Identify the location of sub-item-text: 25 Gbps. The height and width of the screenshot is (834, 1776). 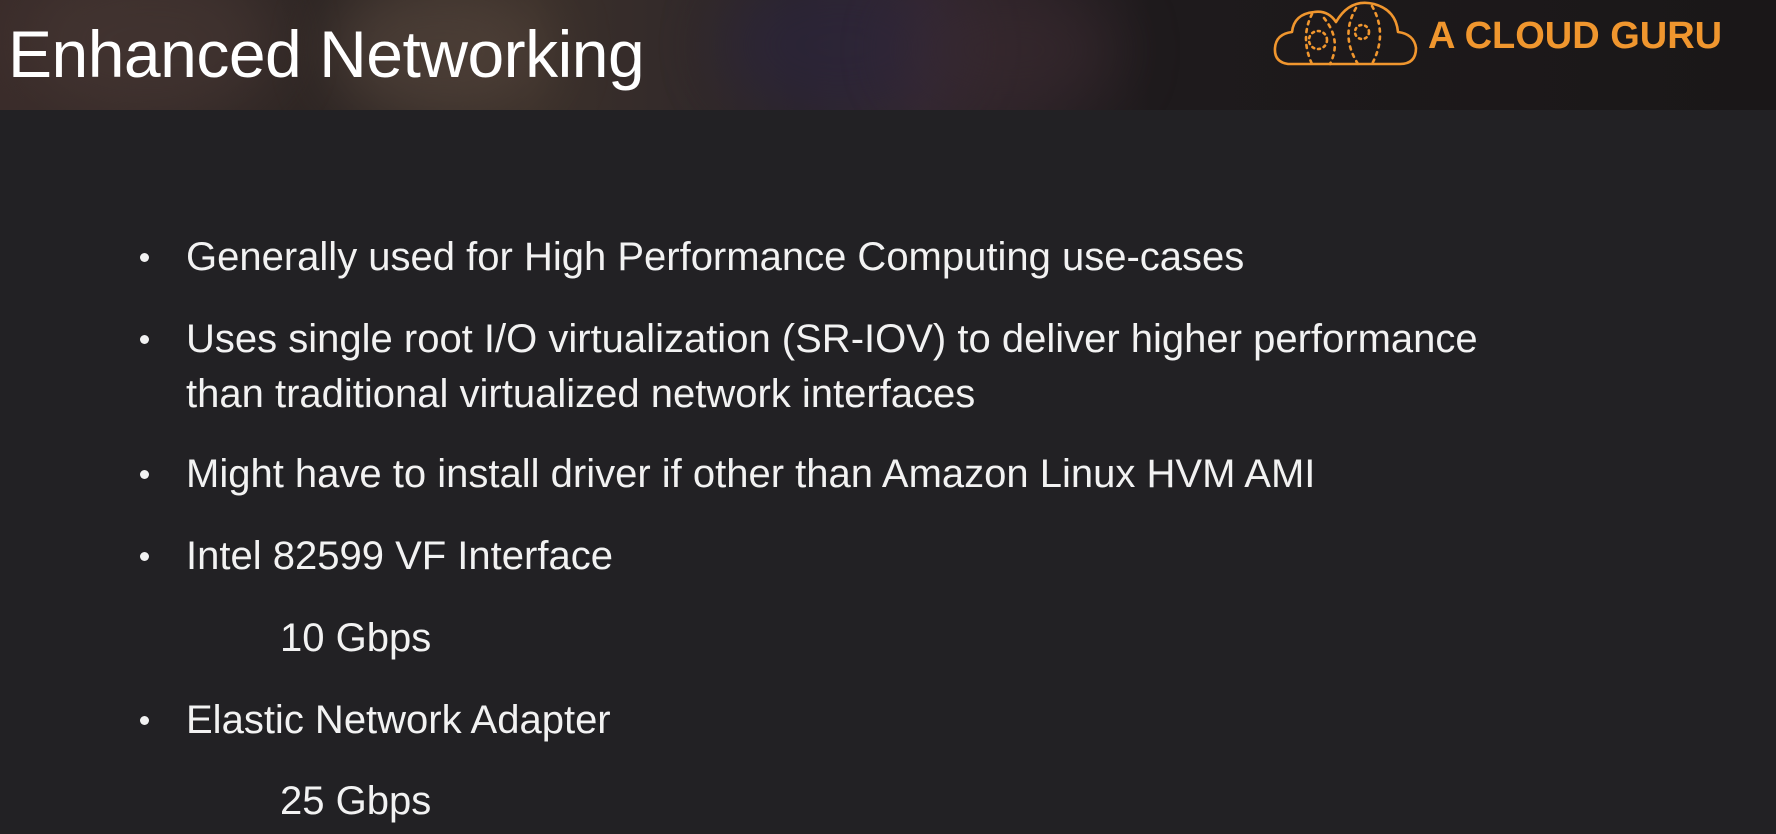
(356, 801).